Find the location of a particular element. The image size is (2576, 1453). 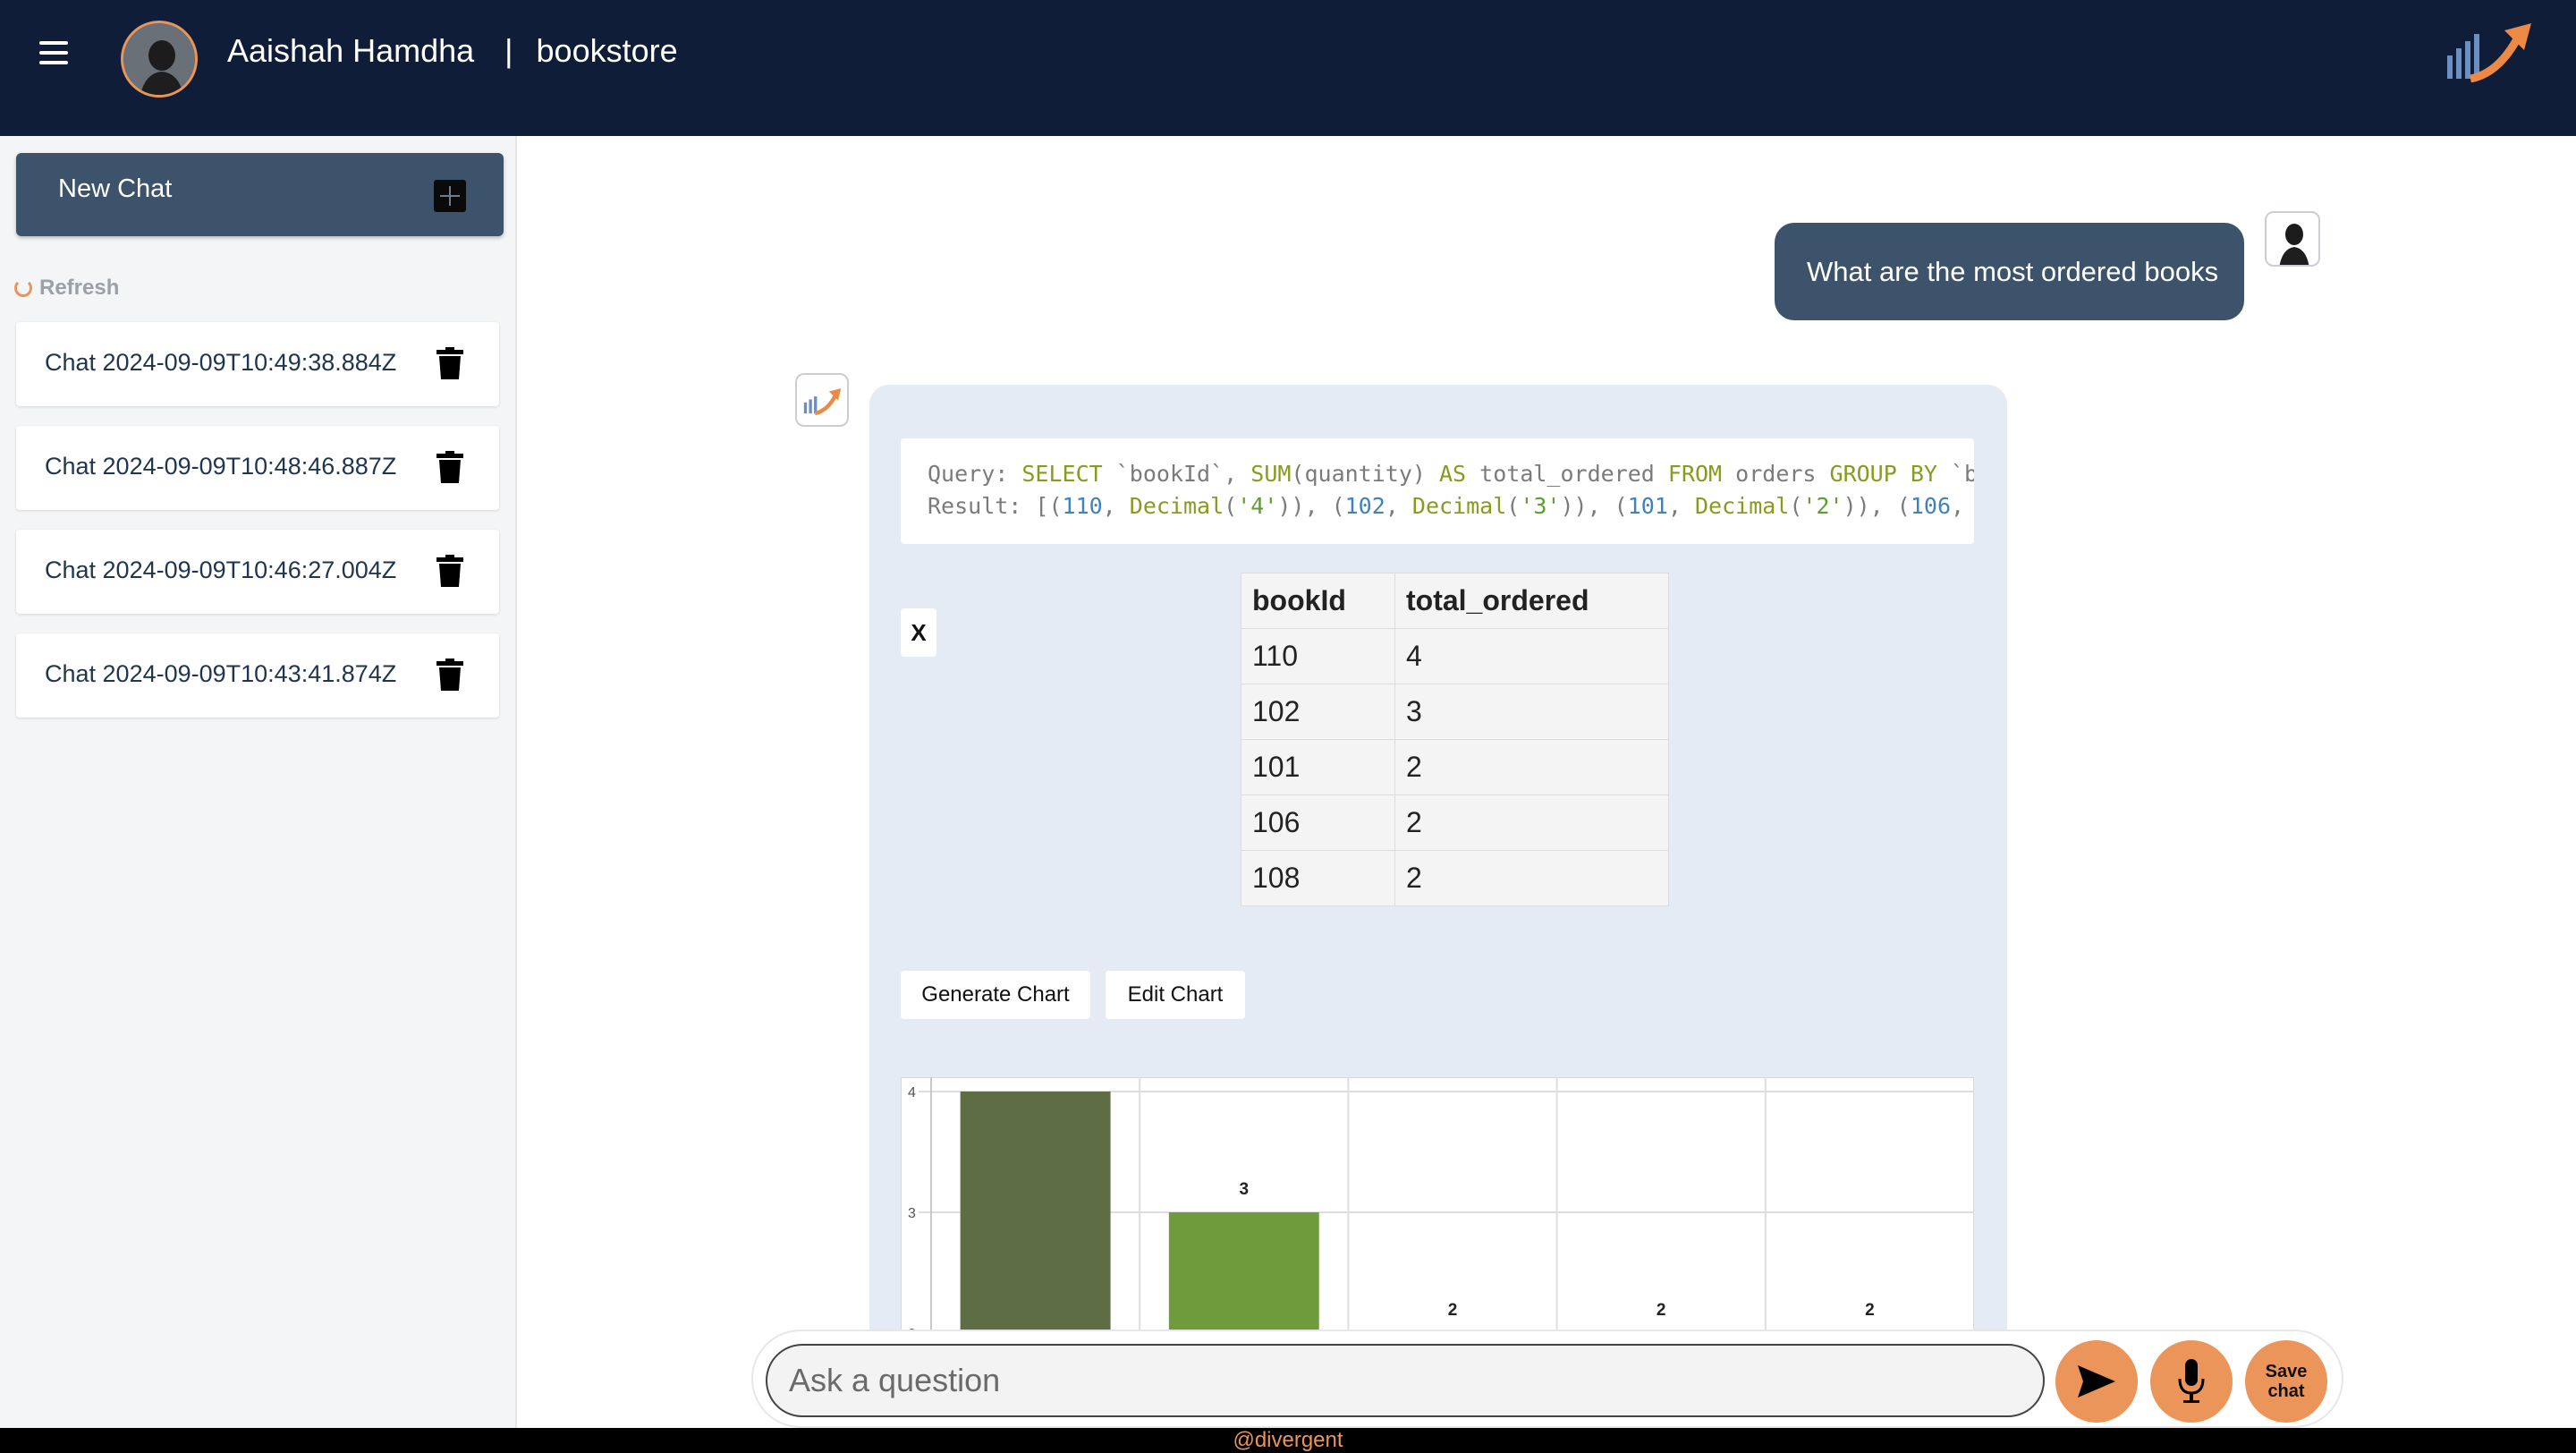

project-name: bookstore is located at coordinates (607, 50).